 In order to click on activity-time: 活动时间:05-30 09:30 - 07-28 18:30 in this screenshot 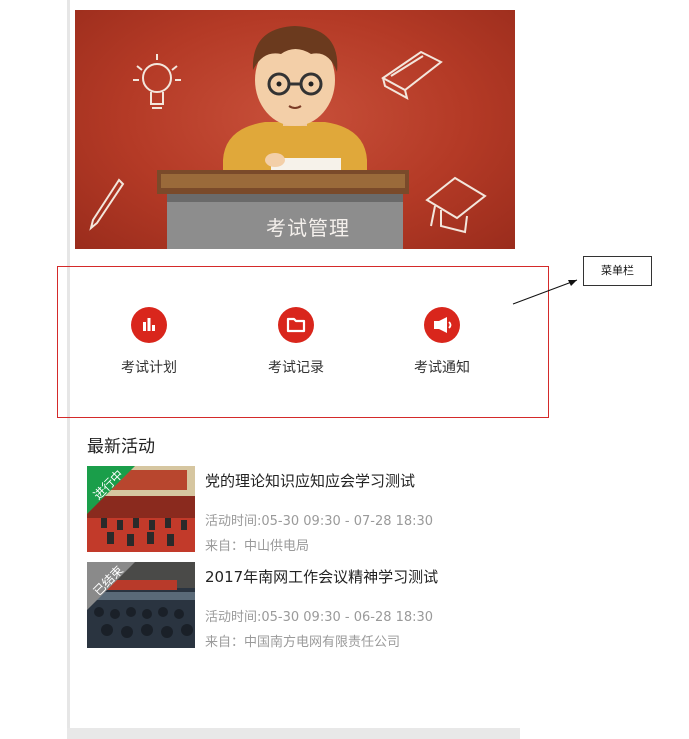, I will do `click(319, 521)`.